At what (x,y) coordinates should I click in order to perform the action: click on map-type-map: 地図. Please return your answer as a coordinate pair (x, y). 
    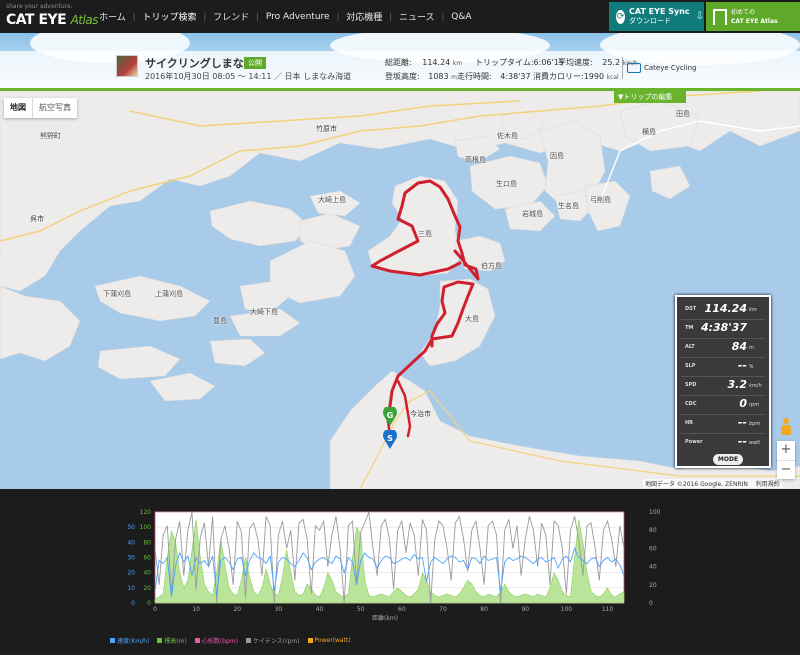
    Looking at the image, I should click on (18, 108).